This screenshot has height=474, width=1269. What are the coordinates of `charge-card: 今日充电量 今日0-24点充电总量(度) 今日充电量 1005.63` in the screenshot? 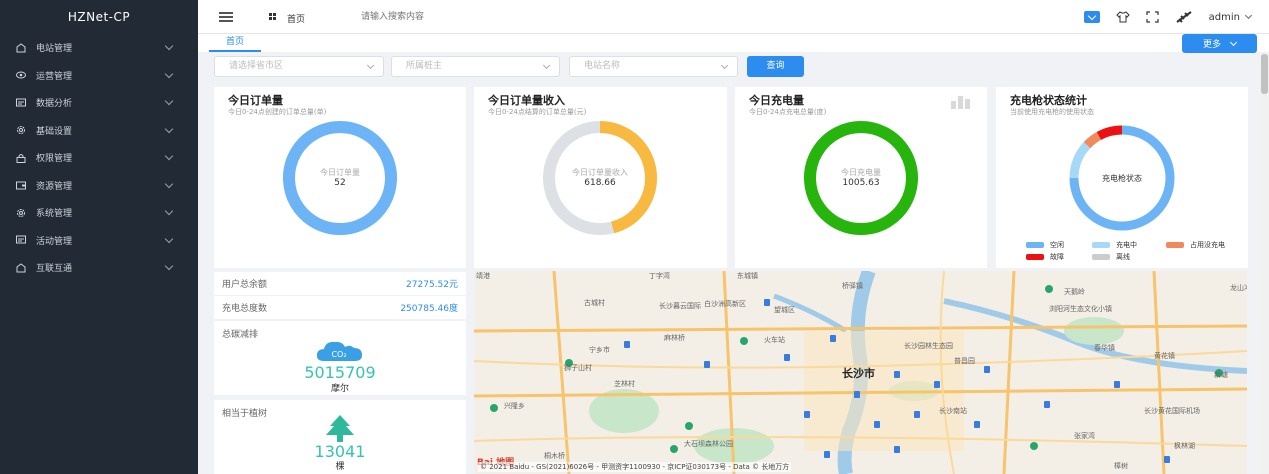 It's located at (861, 177).